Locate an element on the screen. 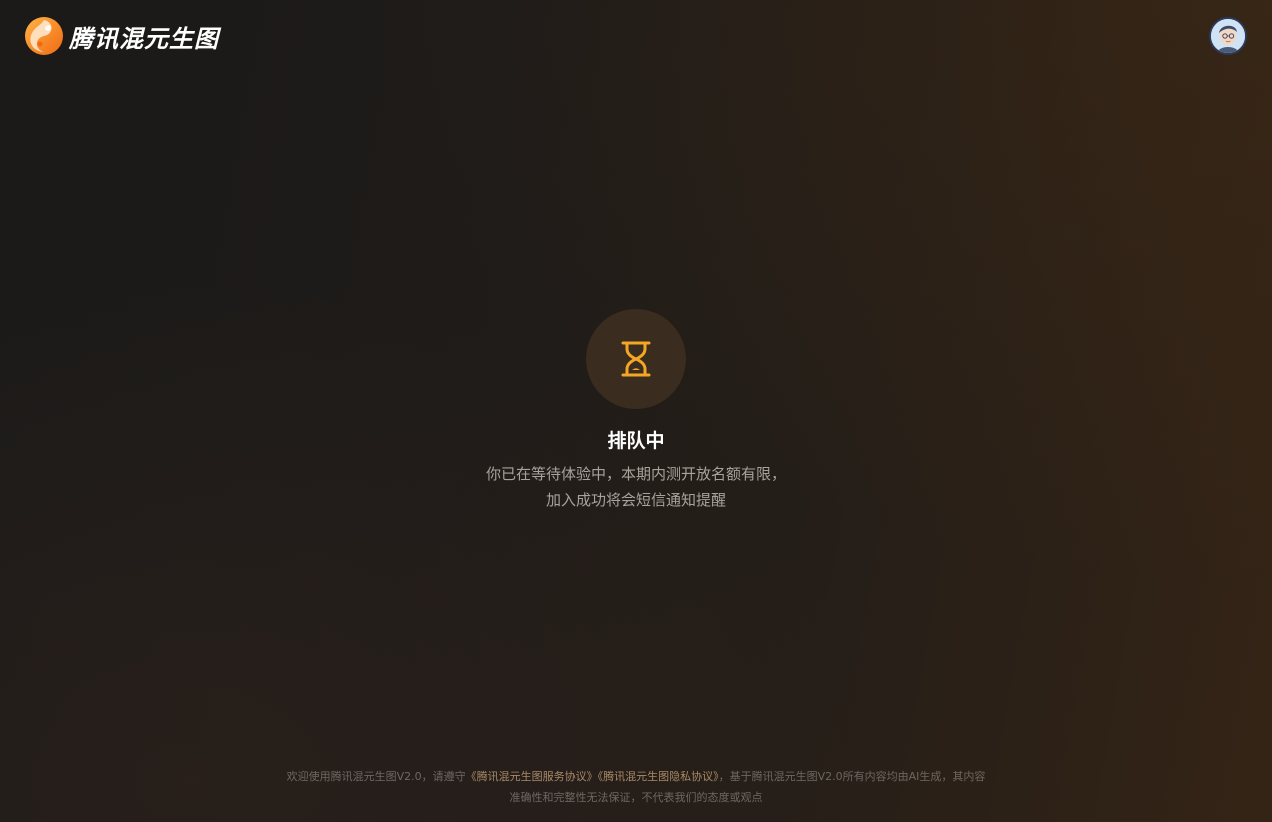 The image size is (1272, 822). user-avatar-icon is located at coordinates (1228, 36).